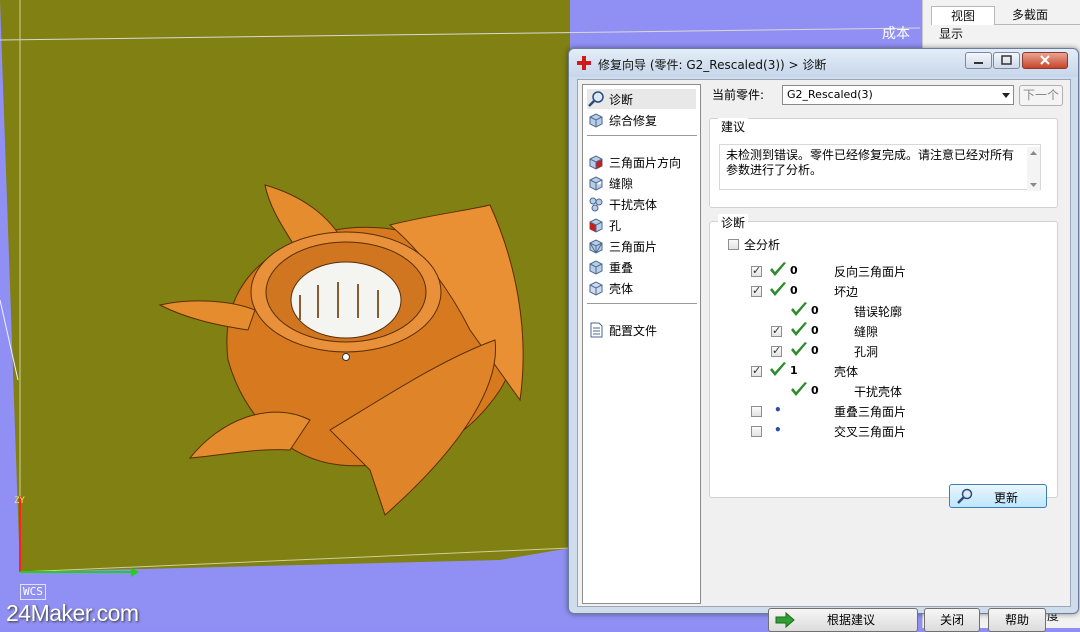 The image size is (1080, 632). I want to click on nav-item-triangle-orientation: 三角面片方向, so click(641, 162).